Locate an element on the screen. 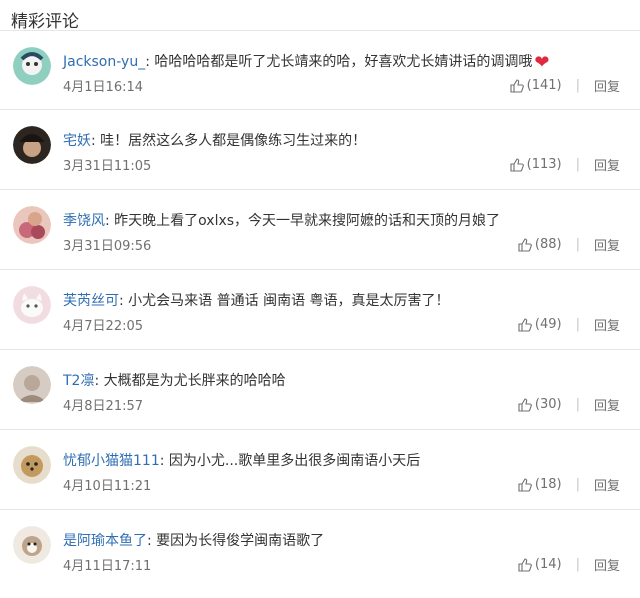  heart-emoji-icon: ❤ is located at coordinates (542, 62).